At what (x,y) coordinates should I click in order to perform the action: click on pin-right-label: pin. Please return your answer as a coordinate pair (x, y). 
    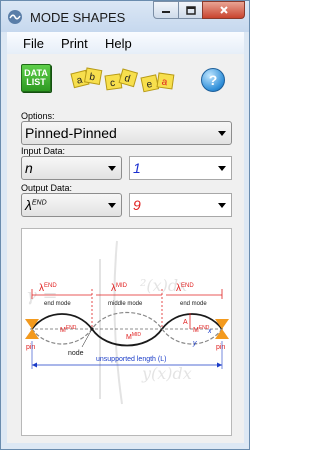
    Looking at the image, I should click on (220, 347).